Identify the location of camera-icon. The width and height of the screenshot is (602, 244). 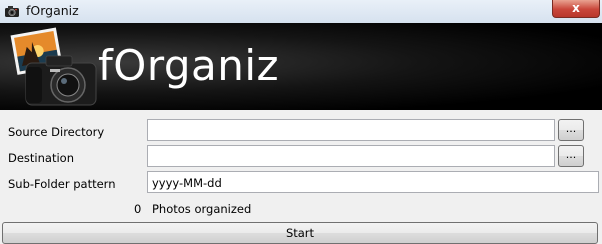
(12, 11).